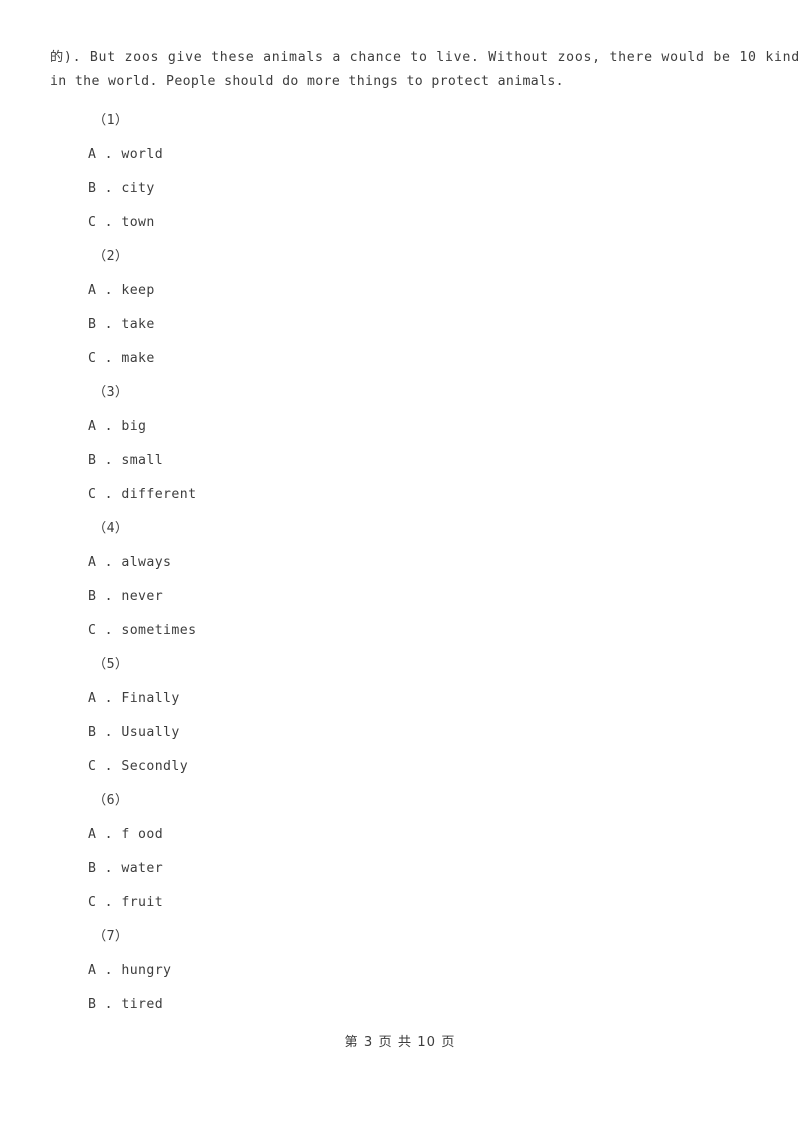  What do you see at coordinates (444, 155) in the screenshot?
I see `question-option: A . world` at bounding box center [444, 155].